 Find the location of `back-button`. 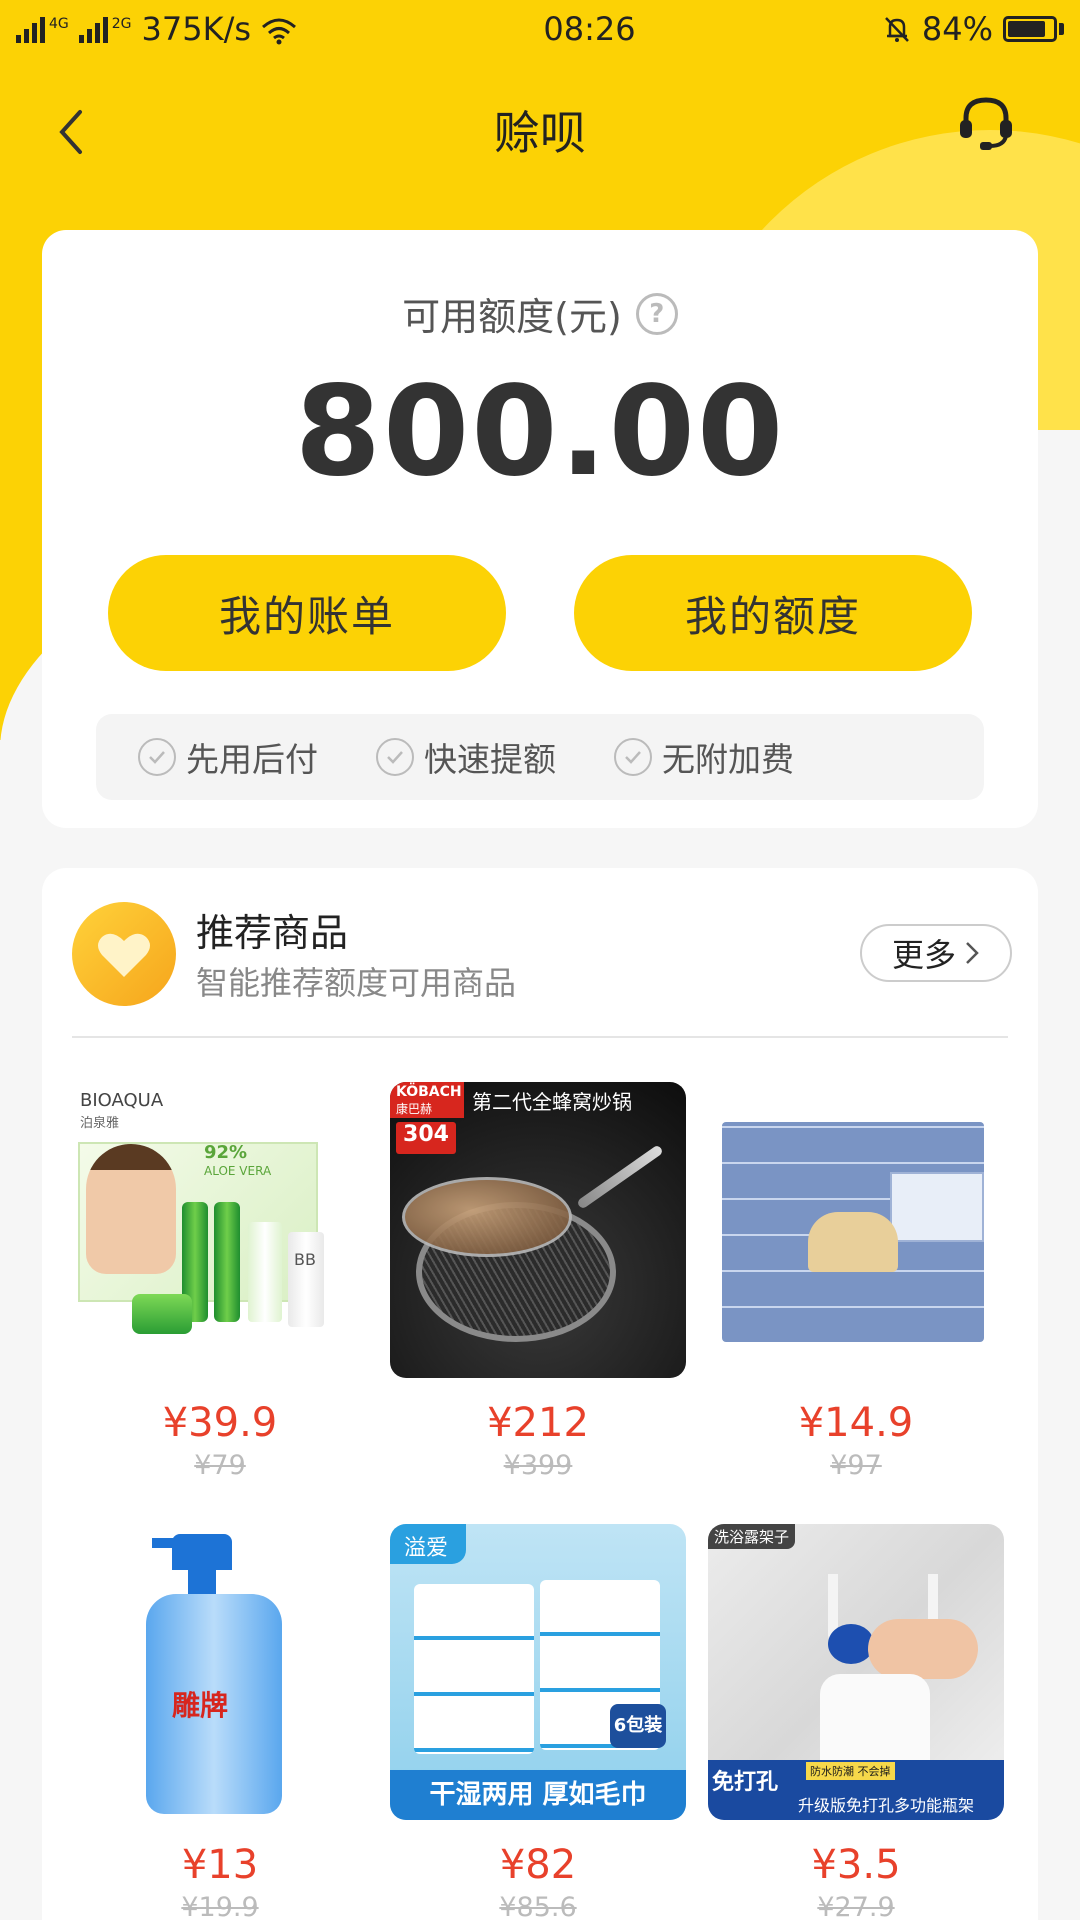

back-button is located at coordinates (72, 132).